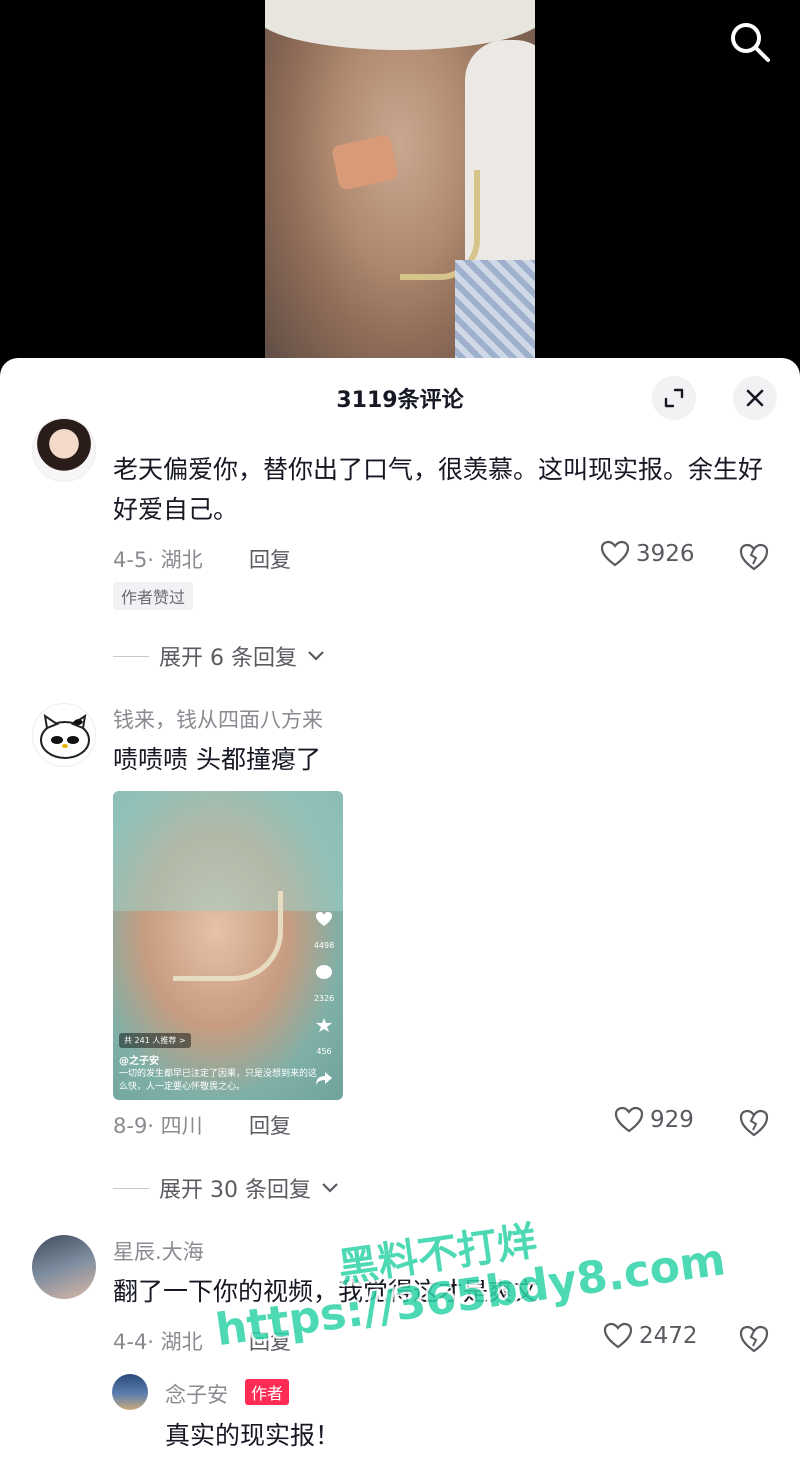 Image resolution: width=800 pixels, height=1470 pixels. I want to click on like-count: 929, so click(672, 1120).